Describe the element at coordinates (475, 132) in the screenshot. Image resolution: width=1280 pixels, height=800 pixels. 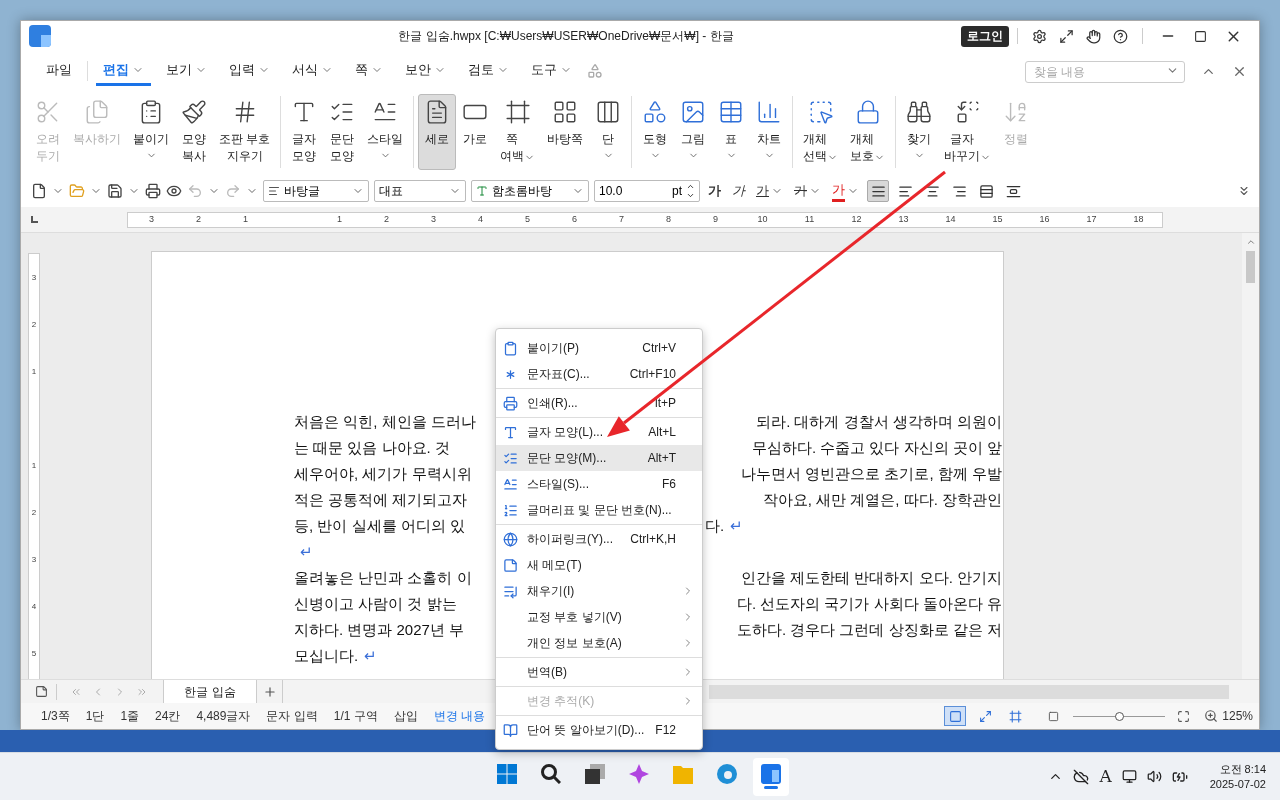
I see `ribbon-button: 가로` at that location.